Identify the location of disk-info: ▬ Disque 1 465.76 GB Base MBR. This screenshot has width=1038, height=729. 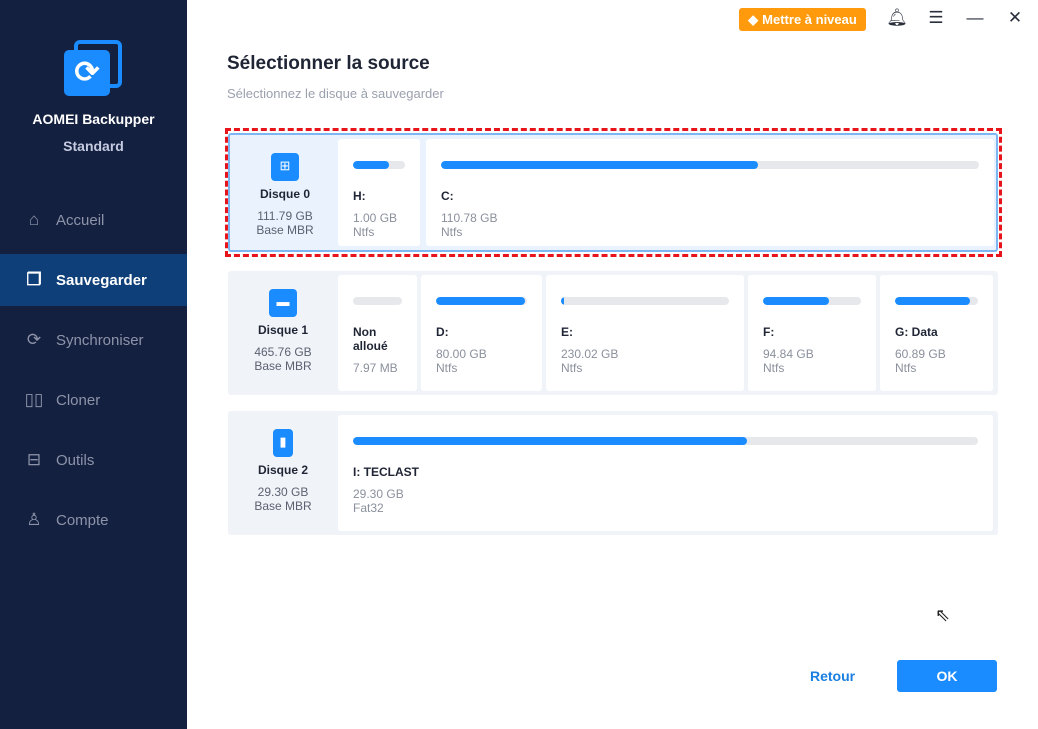
(283, 333).